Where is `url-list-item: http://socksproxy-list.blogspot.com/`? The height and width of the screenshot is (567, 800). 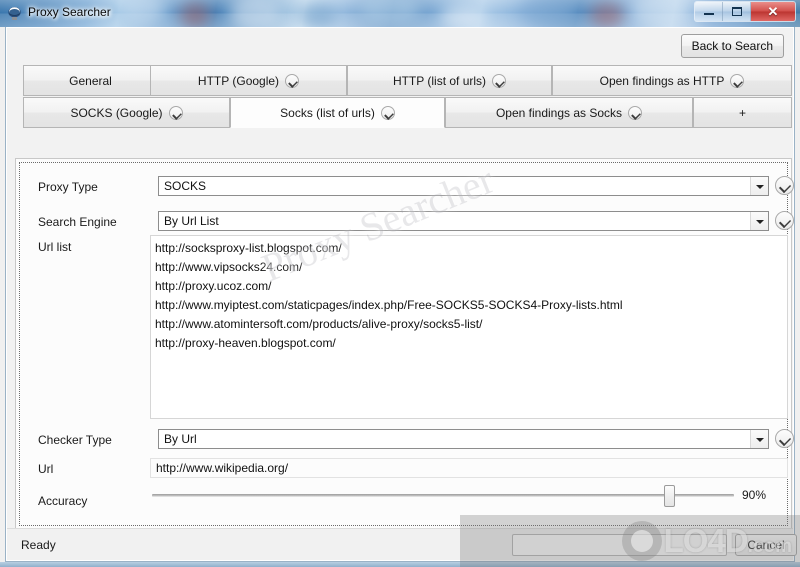
url-list-item: http://socksproxy-list.blogspot.com/ is located at coordinates (248, 248).